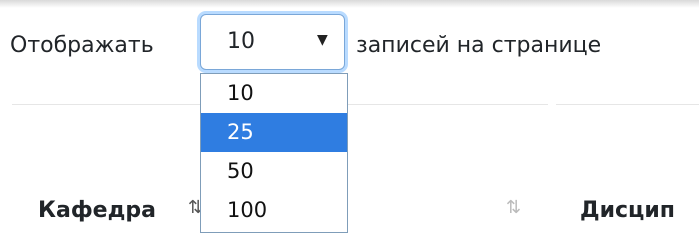 This screenshot has height=242, width=699. What do you see at coordinates (241, 41) in the screenshot?
I see `select-current-value: 10` at bounding box center [241, 41].